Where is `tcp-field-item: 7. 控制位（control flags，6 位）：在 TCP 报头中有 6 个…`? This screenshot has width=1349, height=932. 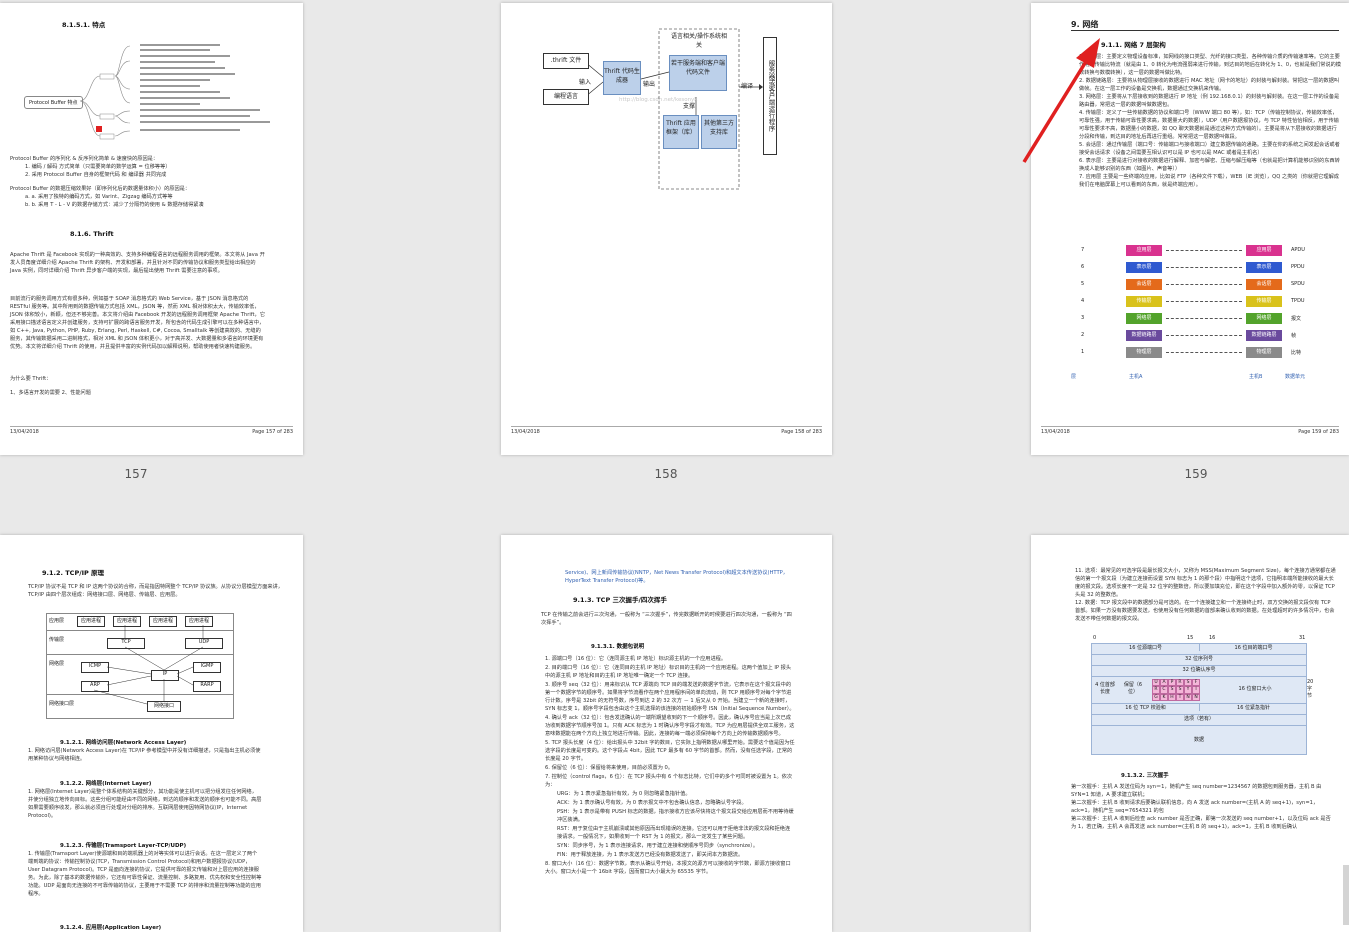 tcp-field-item: 7. 控制位（control flags，6 位）：在 TCP 报头中有 6 个… is located at coordinates (669, 781).